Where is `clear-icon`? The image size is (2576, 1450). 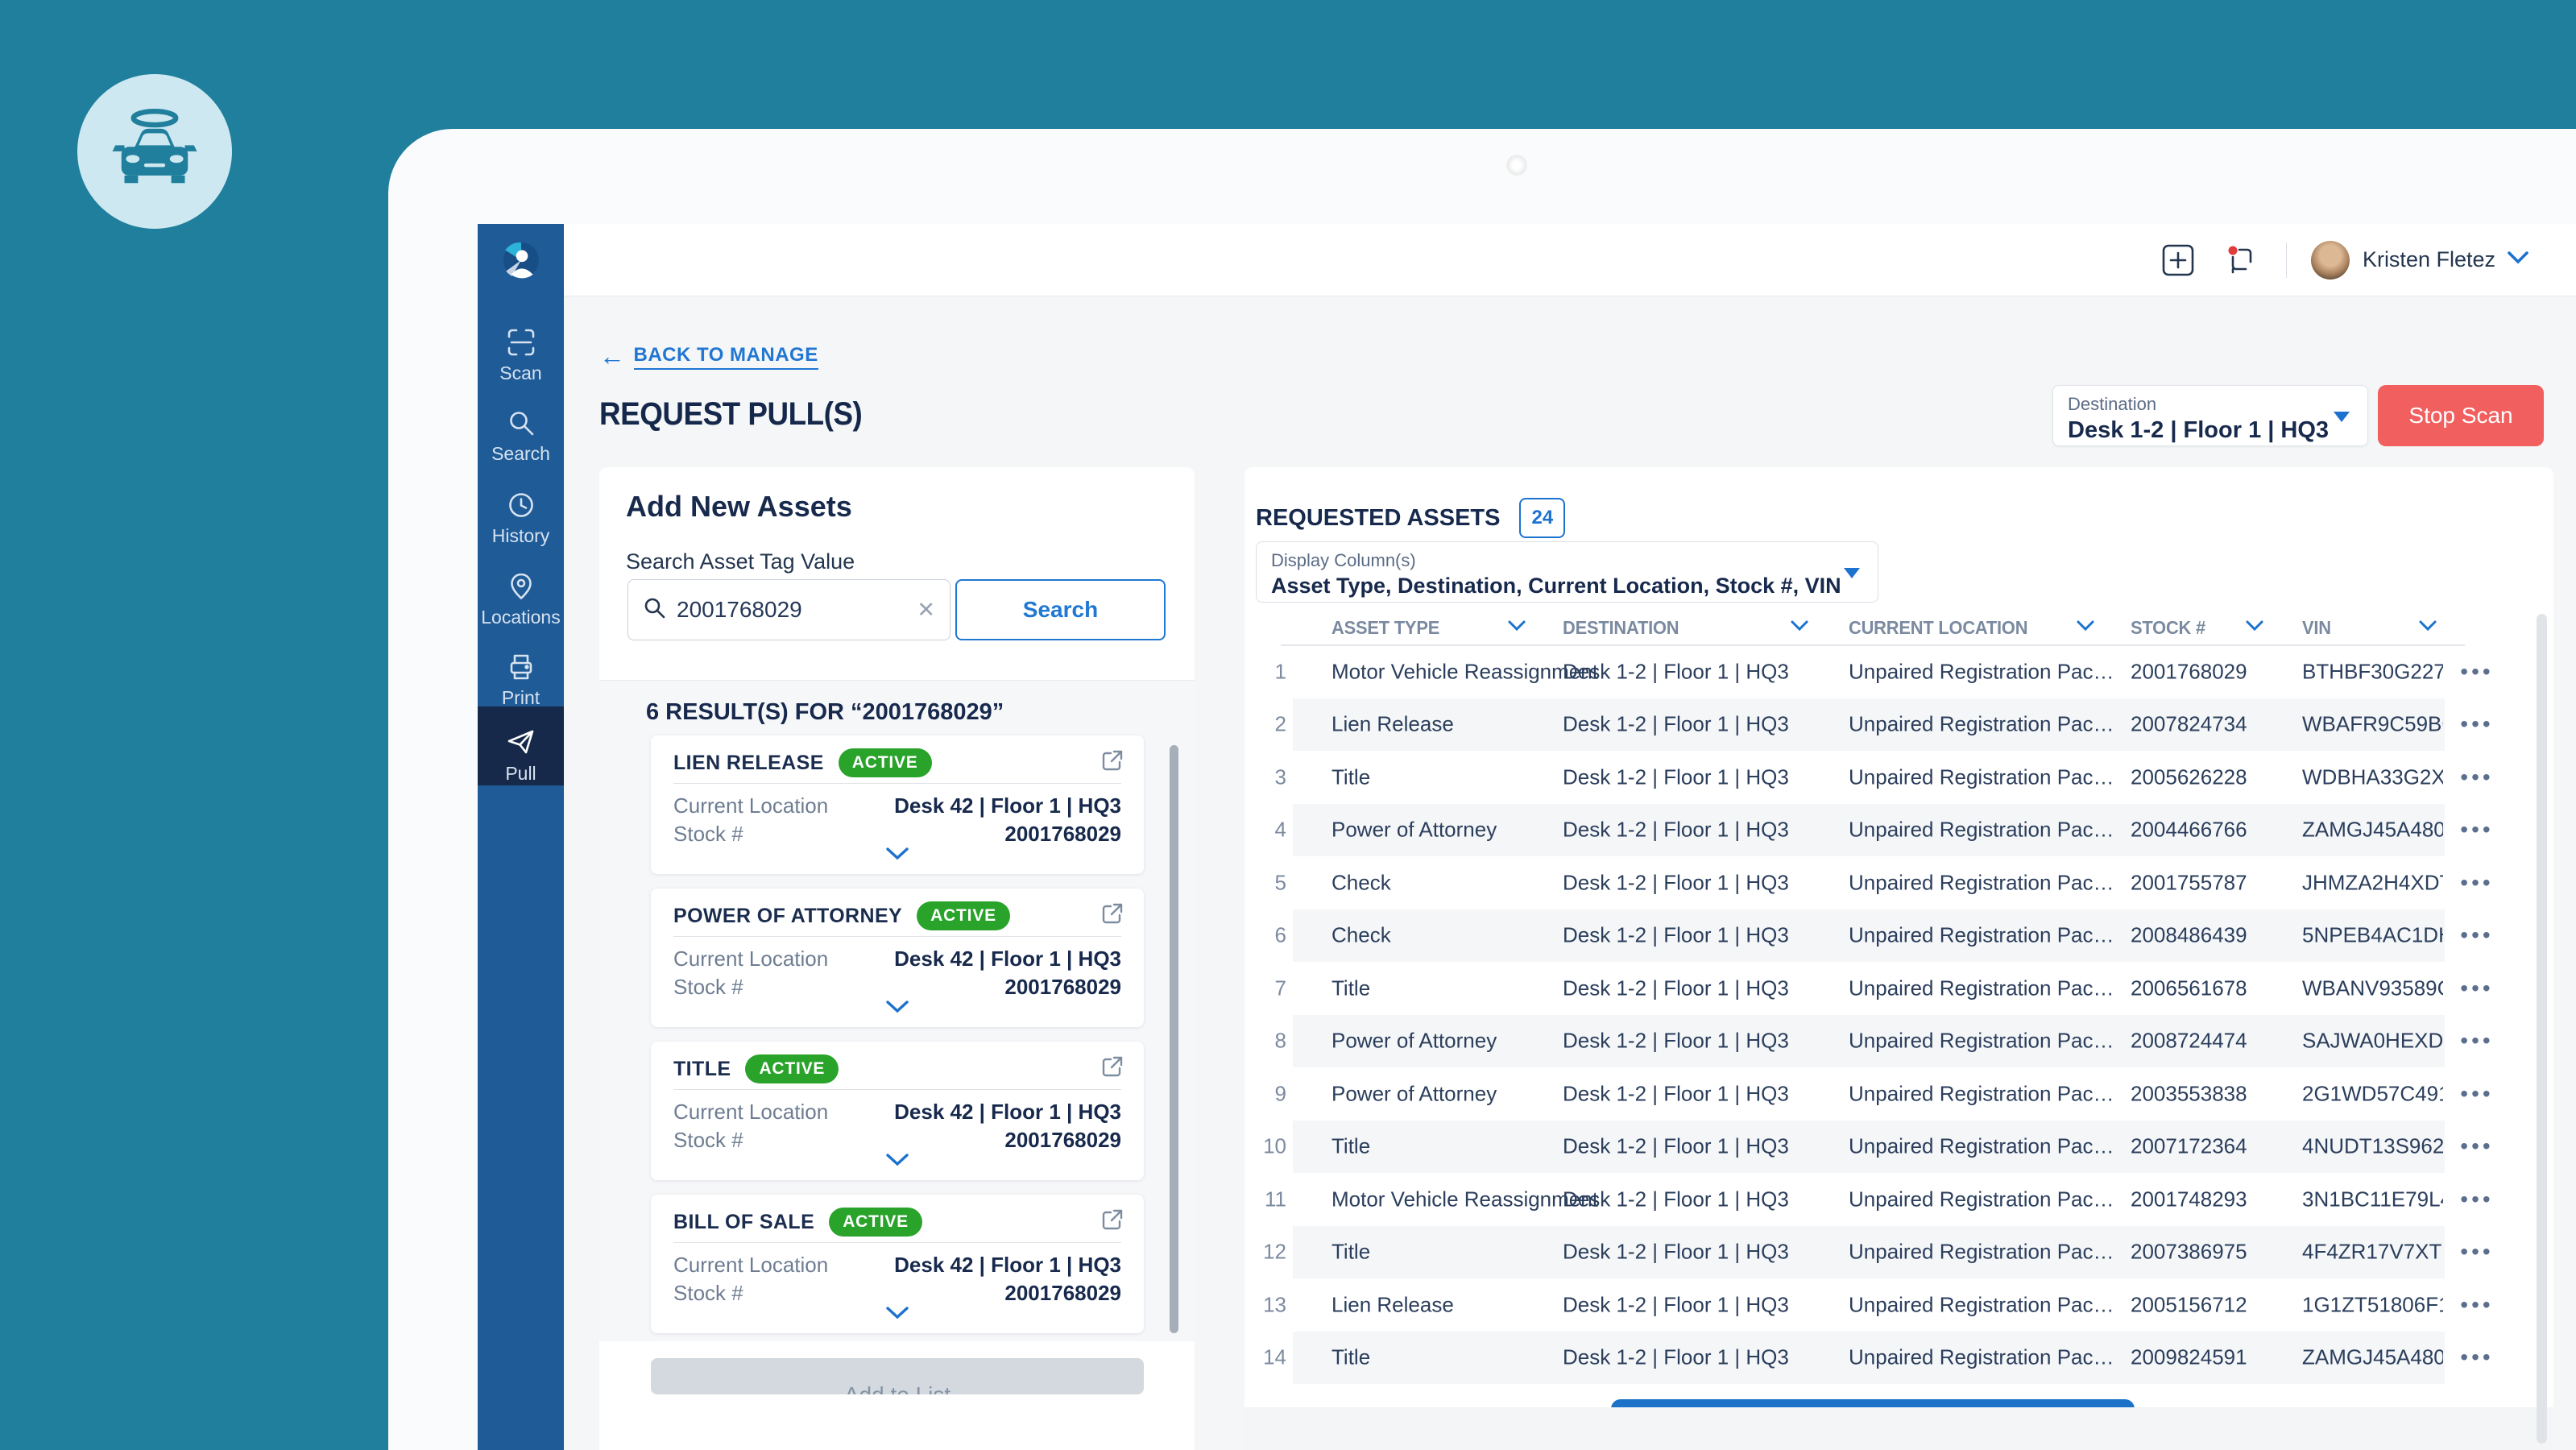 clear-icon is located at coordinates (926, 610).